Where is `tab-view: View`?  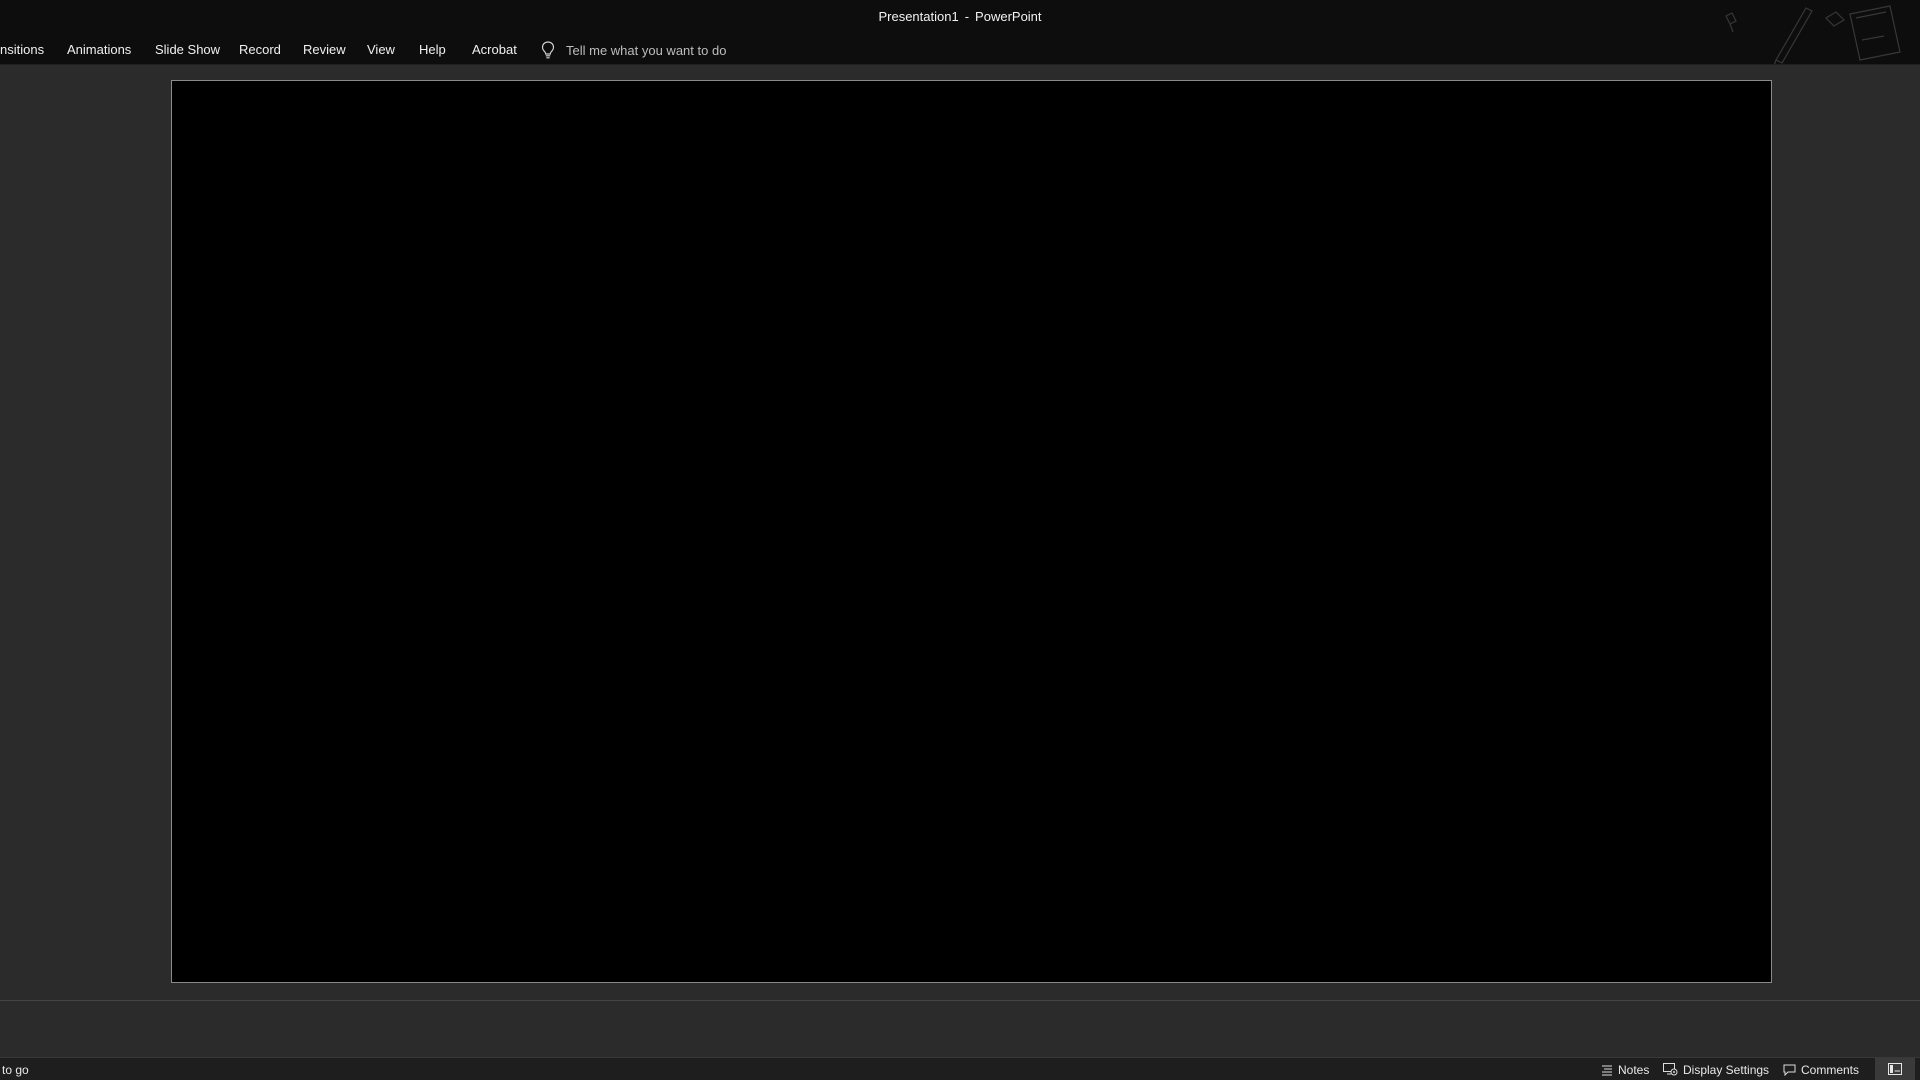
tab-view: View is located at coordinates (381, 49).